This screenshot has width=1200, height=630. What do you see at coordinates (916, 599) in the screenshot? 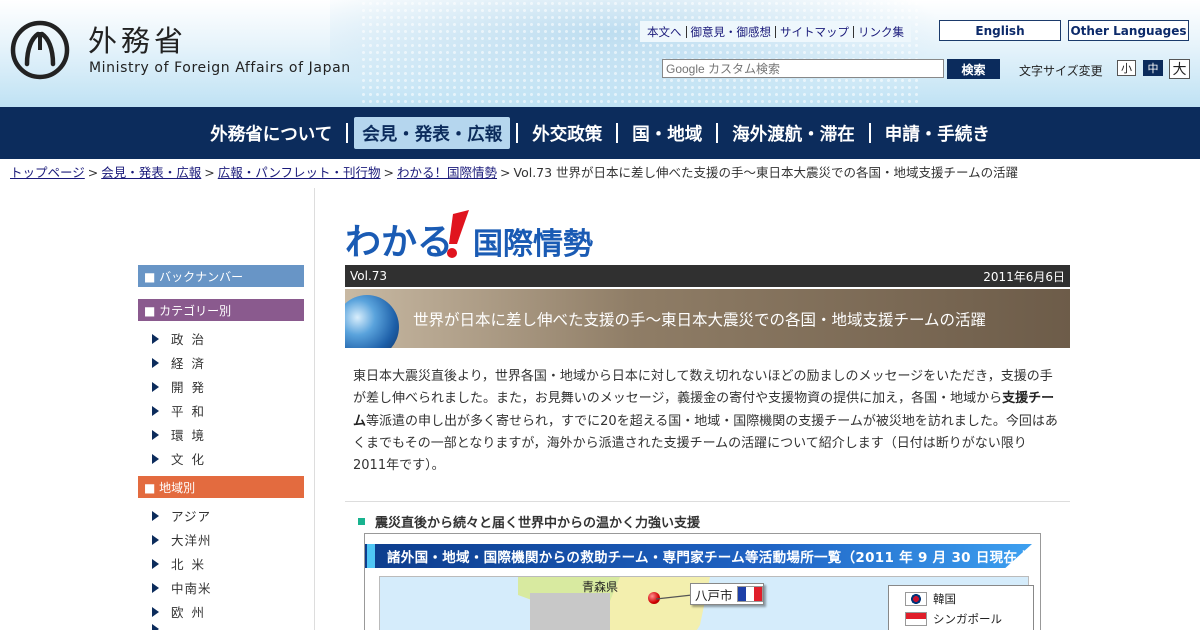
I see `korea-flag-icon` at bounding box center [916, 599].